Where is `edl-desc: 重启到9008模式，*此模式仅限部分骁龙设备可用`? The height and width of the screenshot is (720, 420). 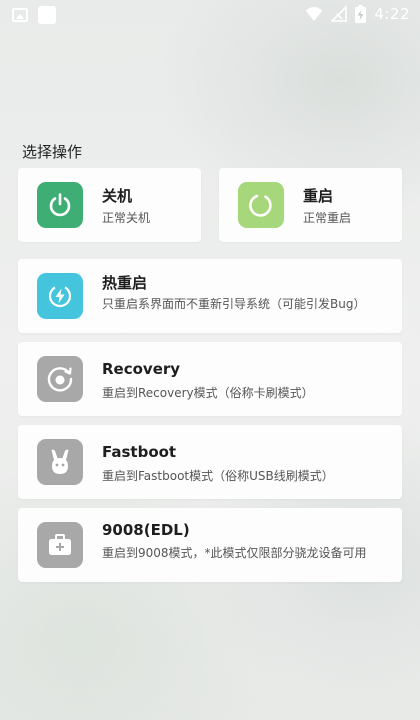
edl-desc: 重启到9008模式，*此模式仅限部分骁龙设备可用 is located at coordinates (234, 553).